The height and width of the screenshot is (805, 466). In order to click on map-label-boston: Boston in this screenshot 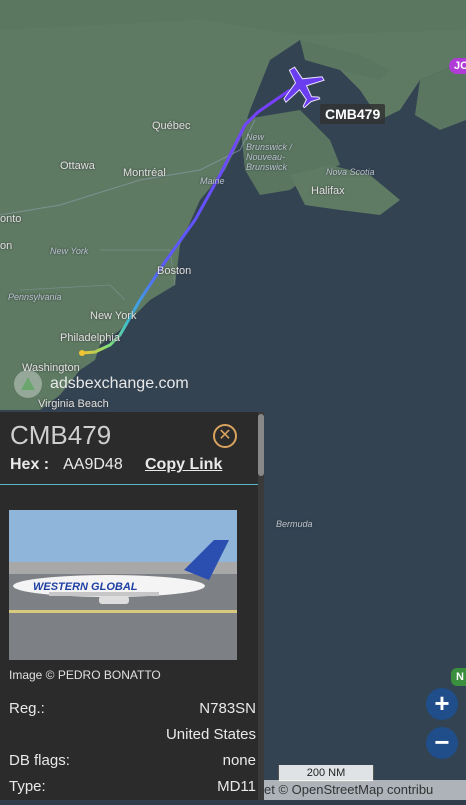, I will do `click(174, 271)`.